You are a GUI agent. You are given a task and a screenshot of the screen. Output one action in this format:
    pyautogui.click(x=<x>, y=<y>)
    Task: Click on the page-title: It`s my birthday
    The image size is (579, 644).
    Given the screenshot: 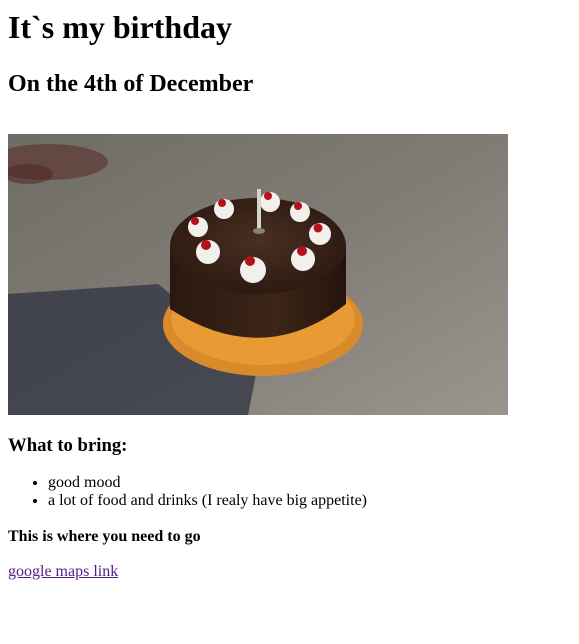 What is the action you would take?
    pyautogui.click(x=120, y=27)
    